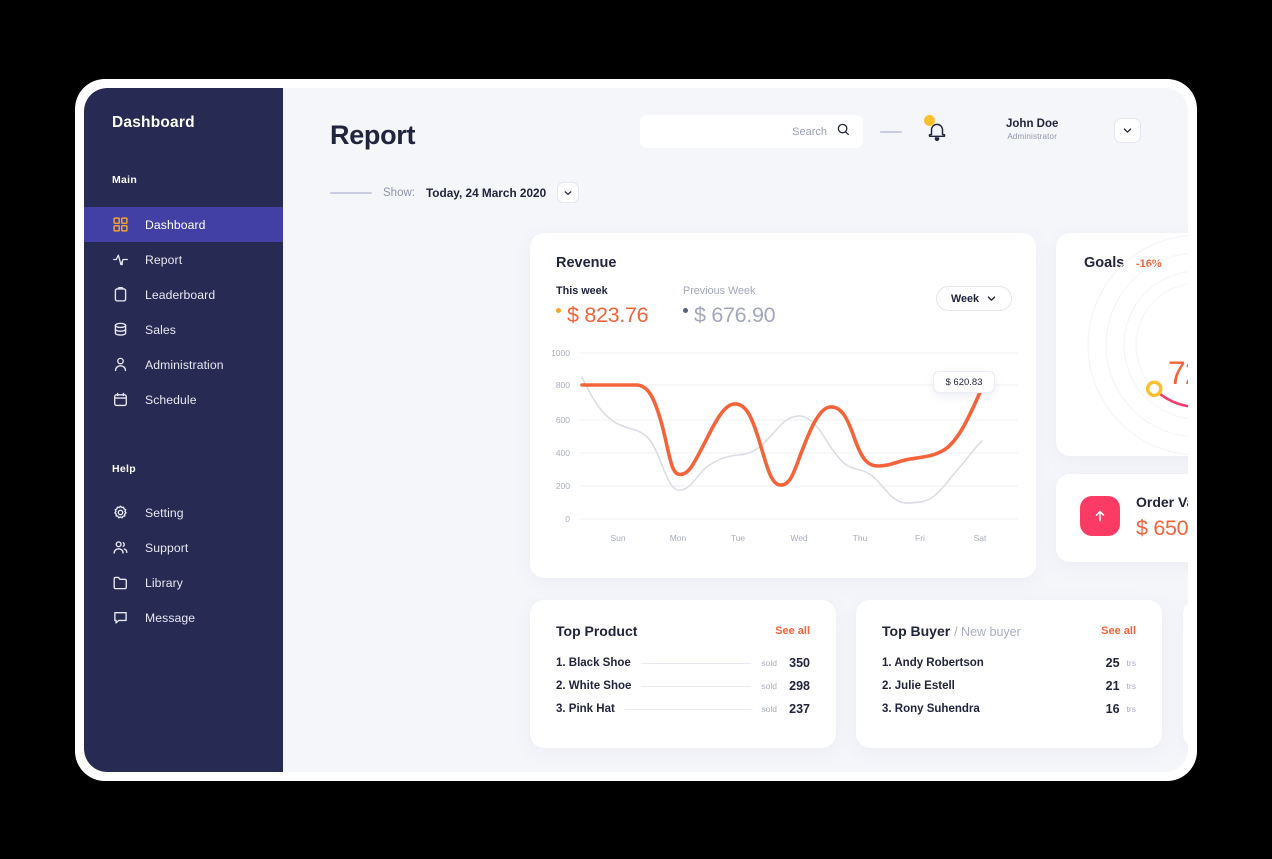  I want to click on buyer-value: 16, so click(1112, 709).